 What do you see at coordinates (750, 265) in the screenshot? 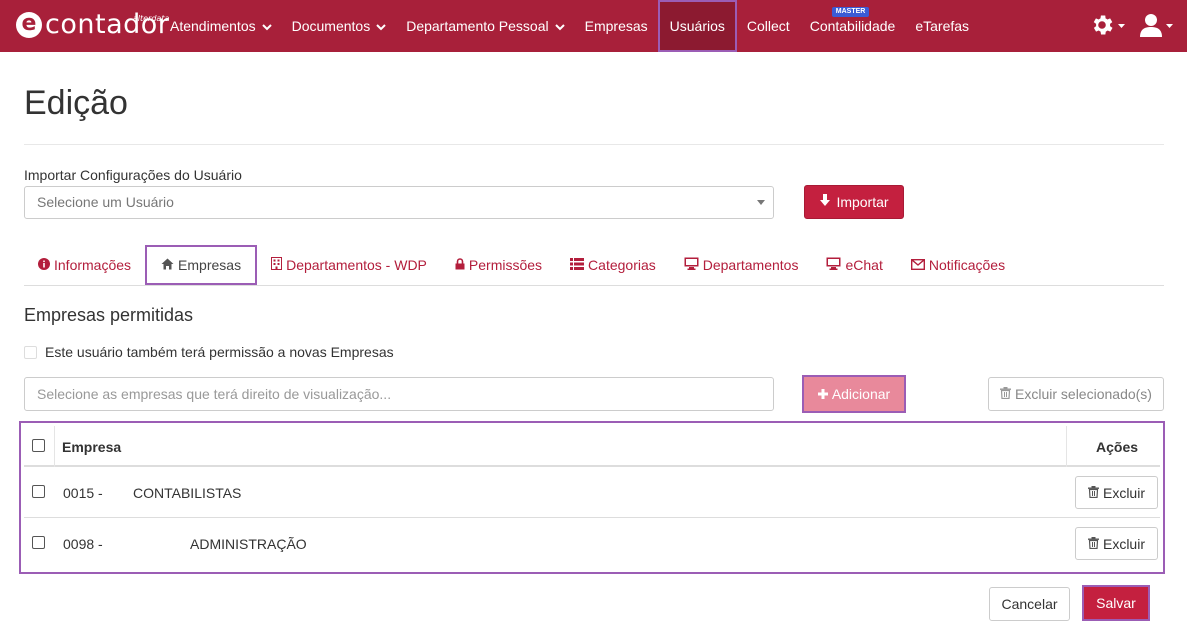
I see `tab-label: Departamentos` at bounding box center [750, 265].